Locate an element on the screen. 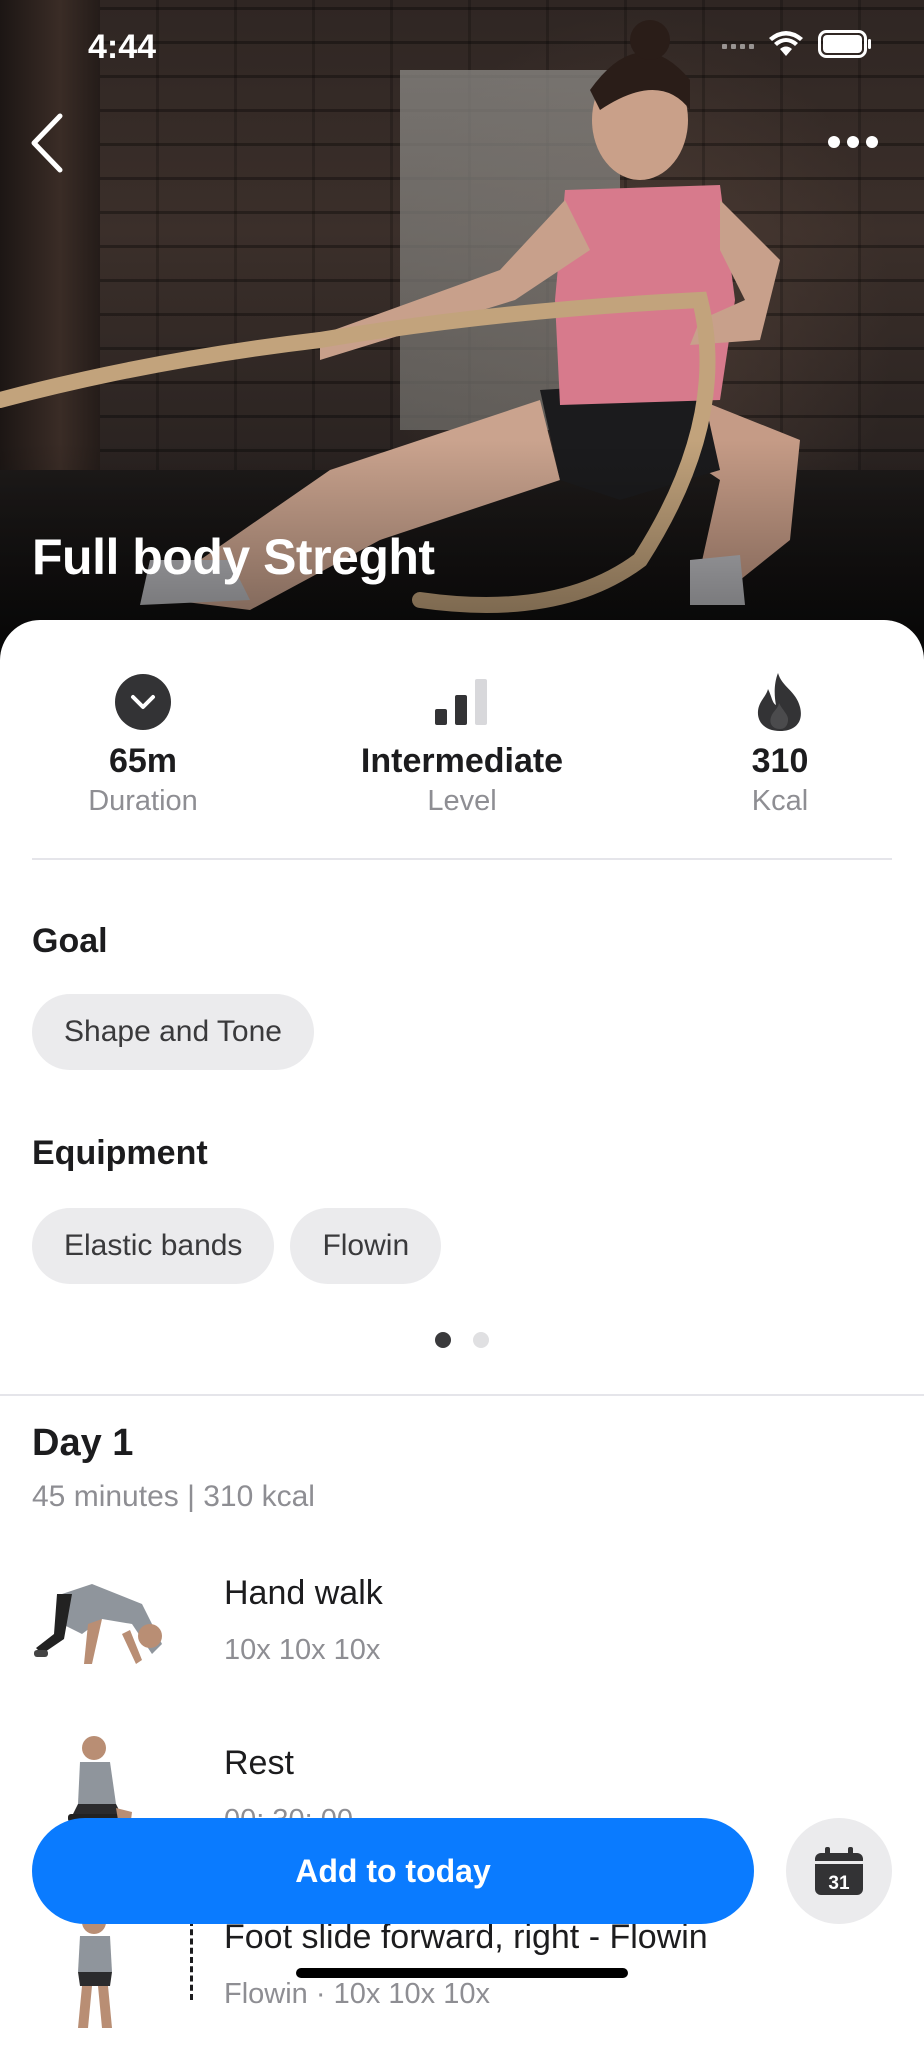  battery-icon is located at coordinates (845, 46).